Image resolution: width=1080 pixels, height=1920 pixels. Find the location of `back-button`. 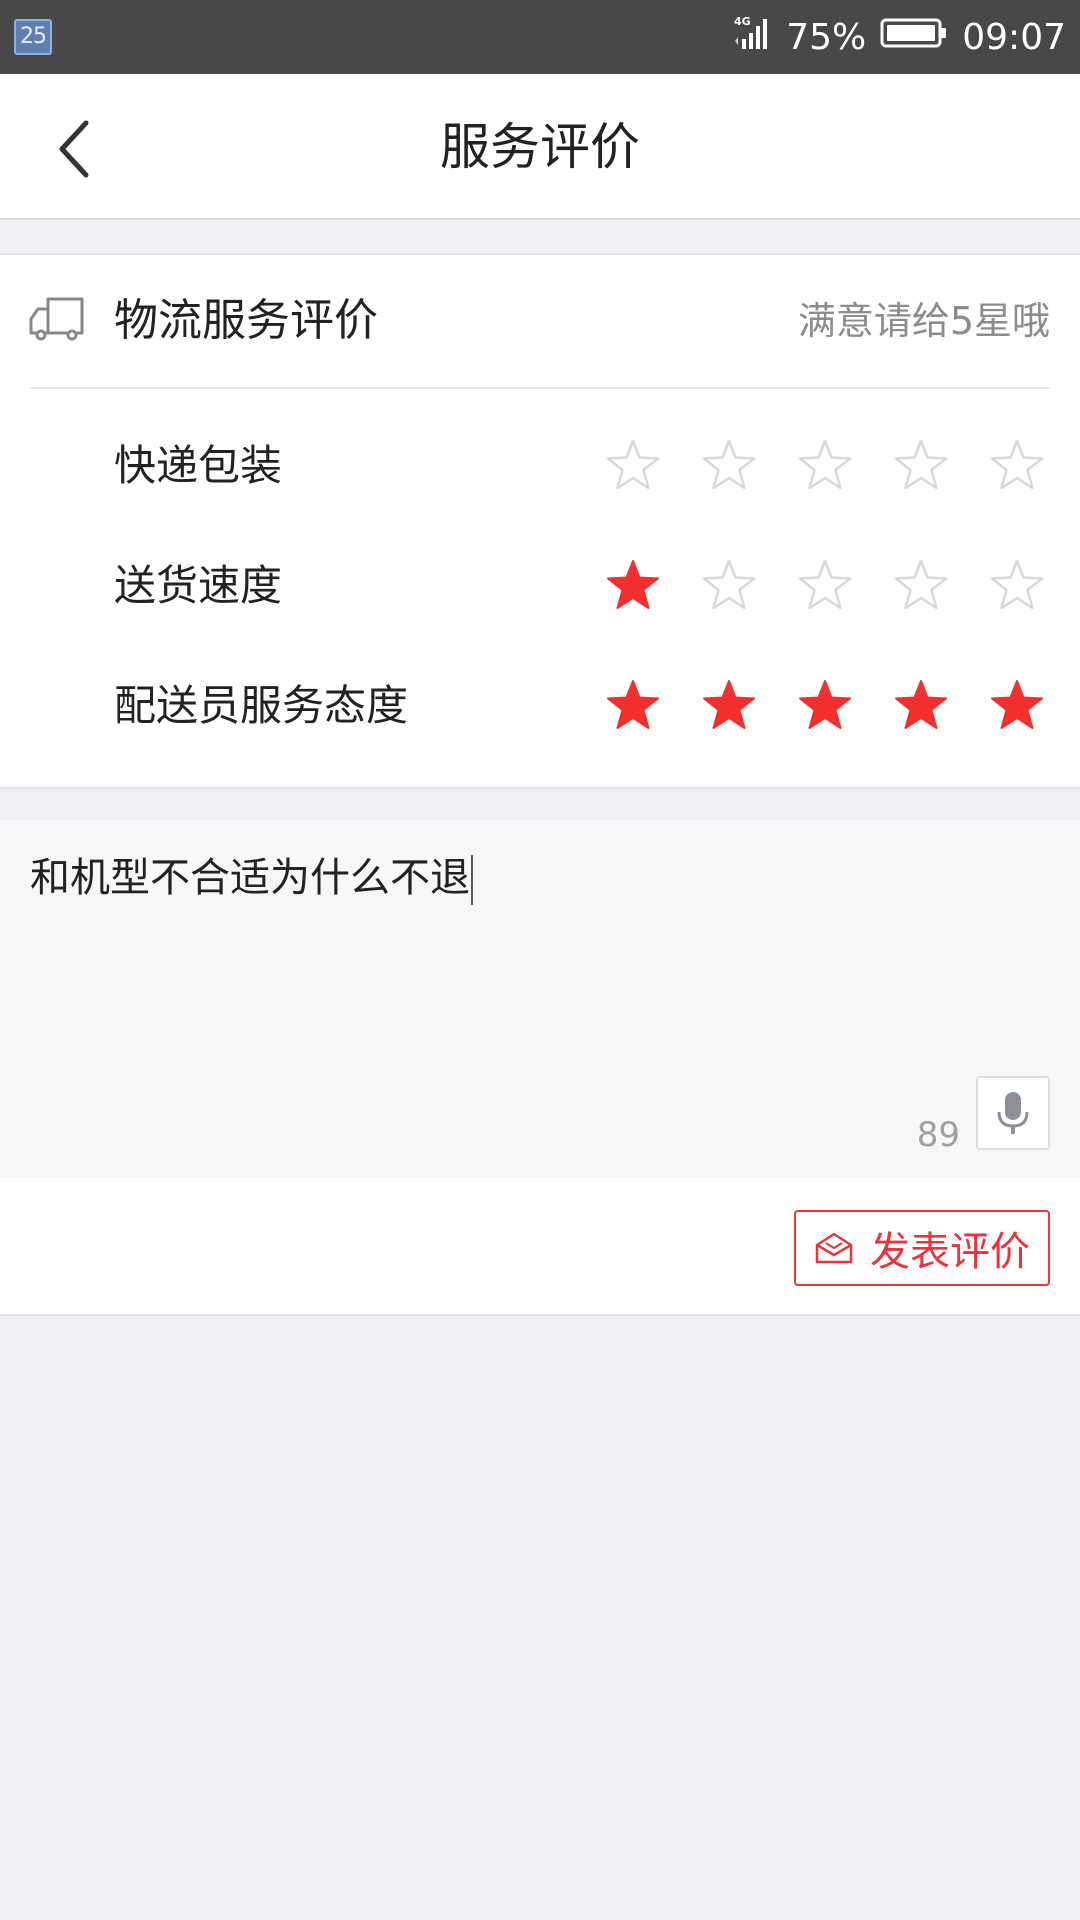

back-button is located at coordinates (74, 149).